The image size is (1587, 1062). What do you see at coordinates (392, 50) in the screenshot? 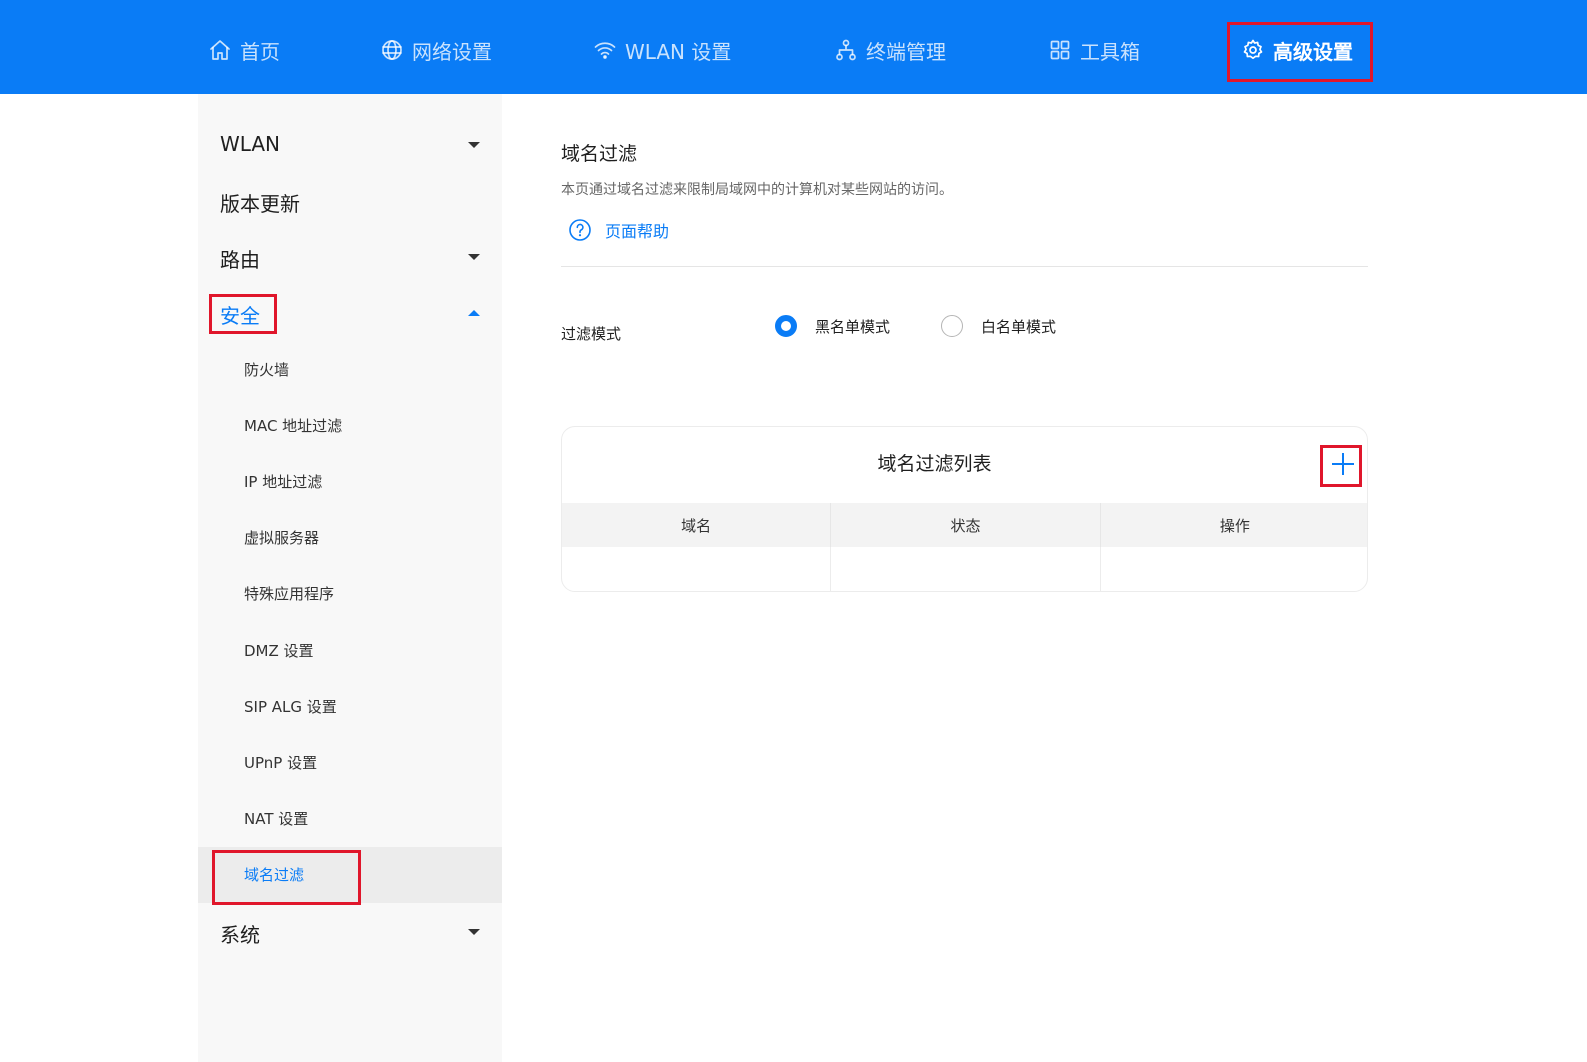
I see `globe-icon` at bounding box center [392, 50].